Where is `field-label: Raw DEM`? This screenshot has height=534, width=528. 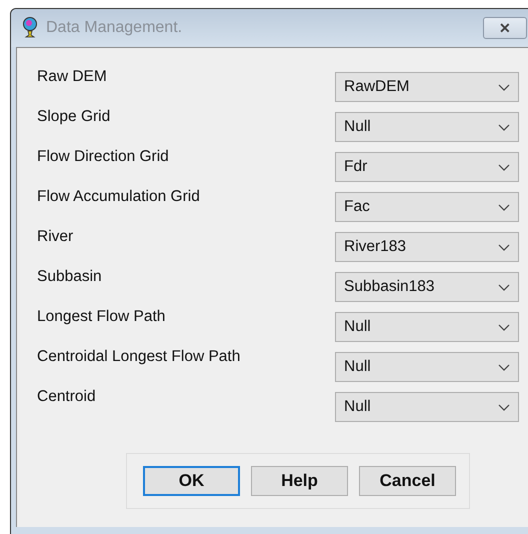
field-label: Raw DEM is located at coordinates (72, 77).